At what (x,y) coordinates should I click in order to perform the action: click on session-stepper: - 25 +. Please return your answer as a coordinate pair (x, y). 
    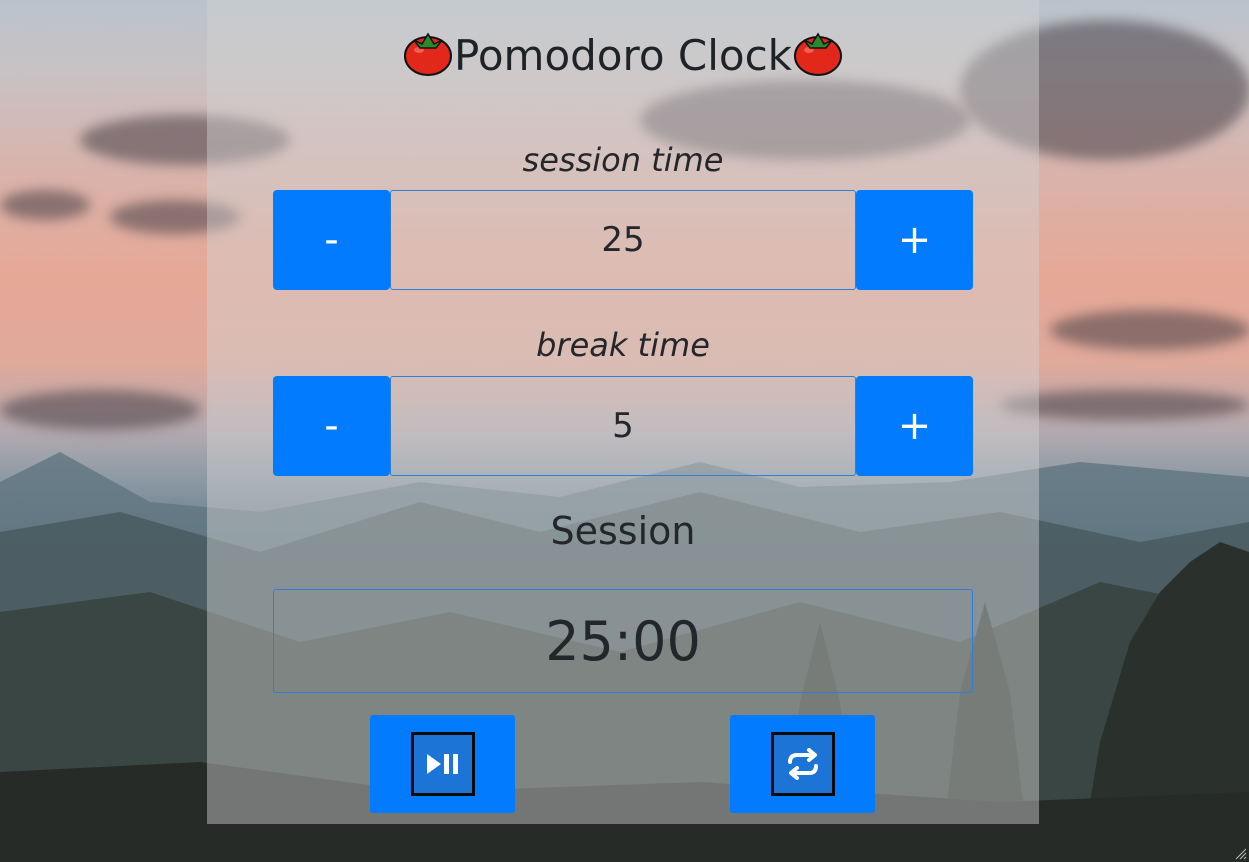
    Looking at the image, I should click on (623, 240).